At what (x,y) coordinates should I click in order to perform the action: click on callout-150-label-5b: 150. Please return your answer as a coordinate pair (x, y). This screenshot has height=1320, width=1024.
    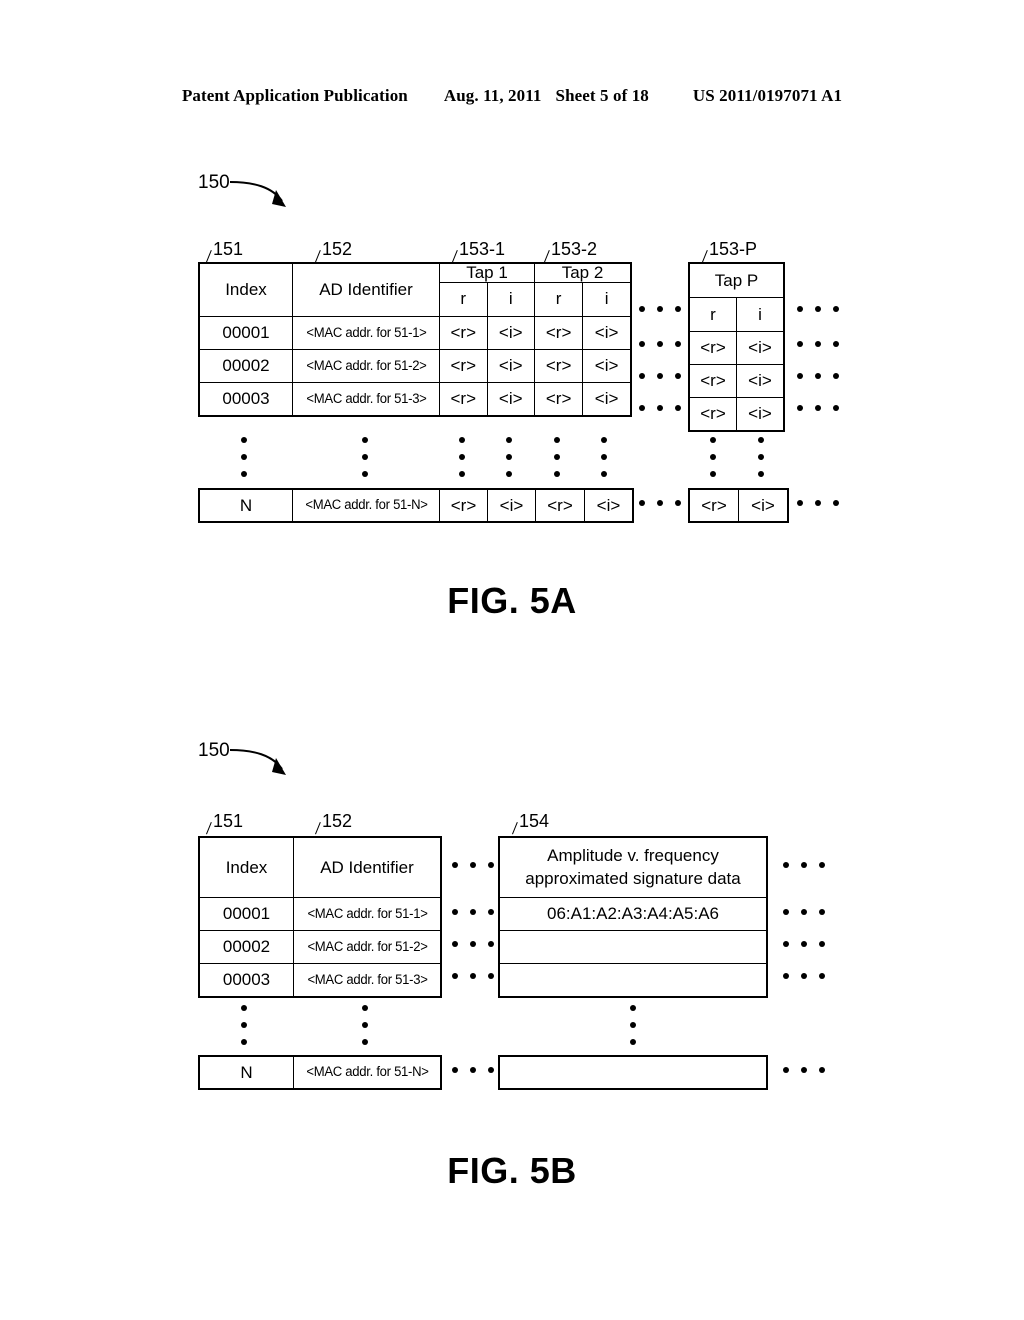
    Looking at the image, I should click on (214, 750).